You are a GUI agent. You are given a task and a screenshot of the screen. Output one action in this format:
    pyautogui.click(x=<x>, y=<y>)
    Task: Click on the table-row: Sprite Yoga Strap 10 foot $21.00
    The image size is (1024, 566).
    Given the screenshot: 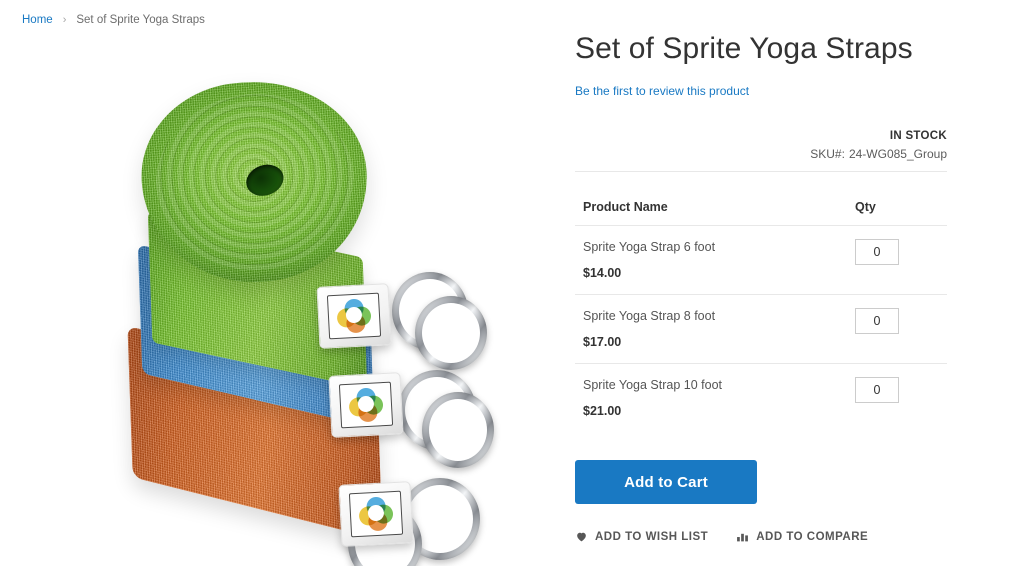 What is the action you would take?
    pyautogui.click(x=761, y=398)
    